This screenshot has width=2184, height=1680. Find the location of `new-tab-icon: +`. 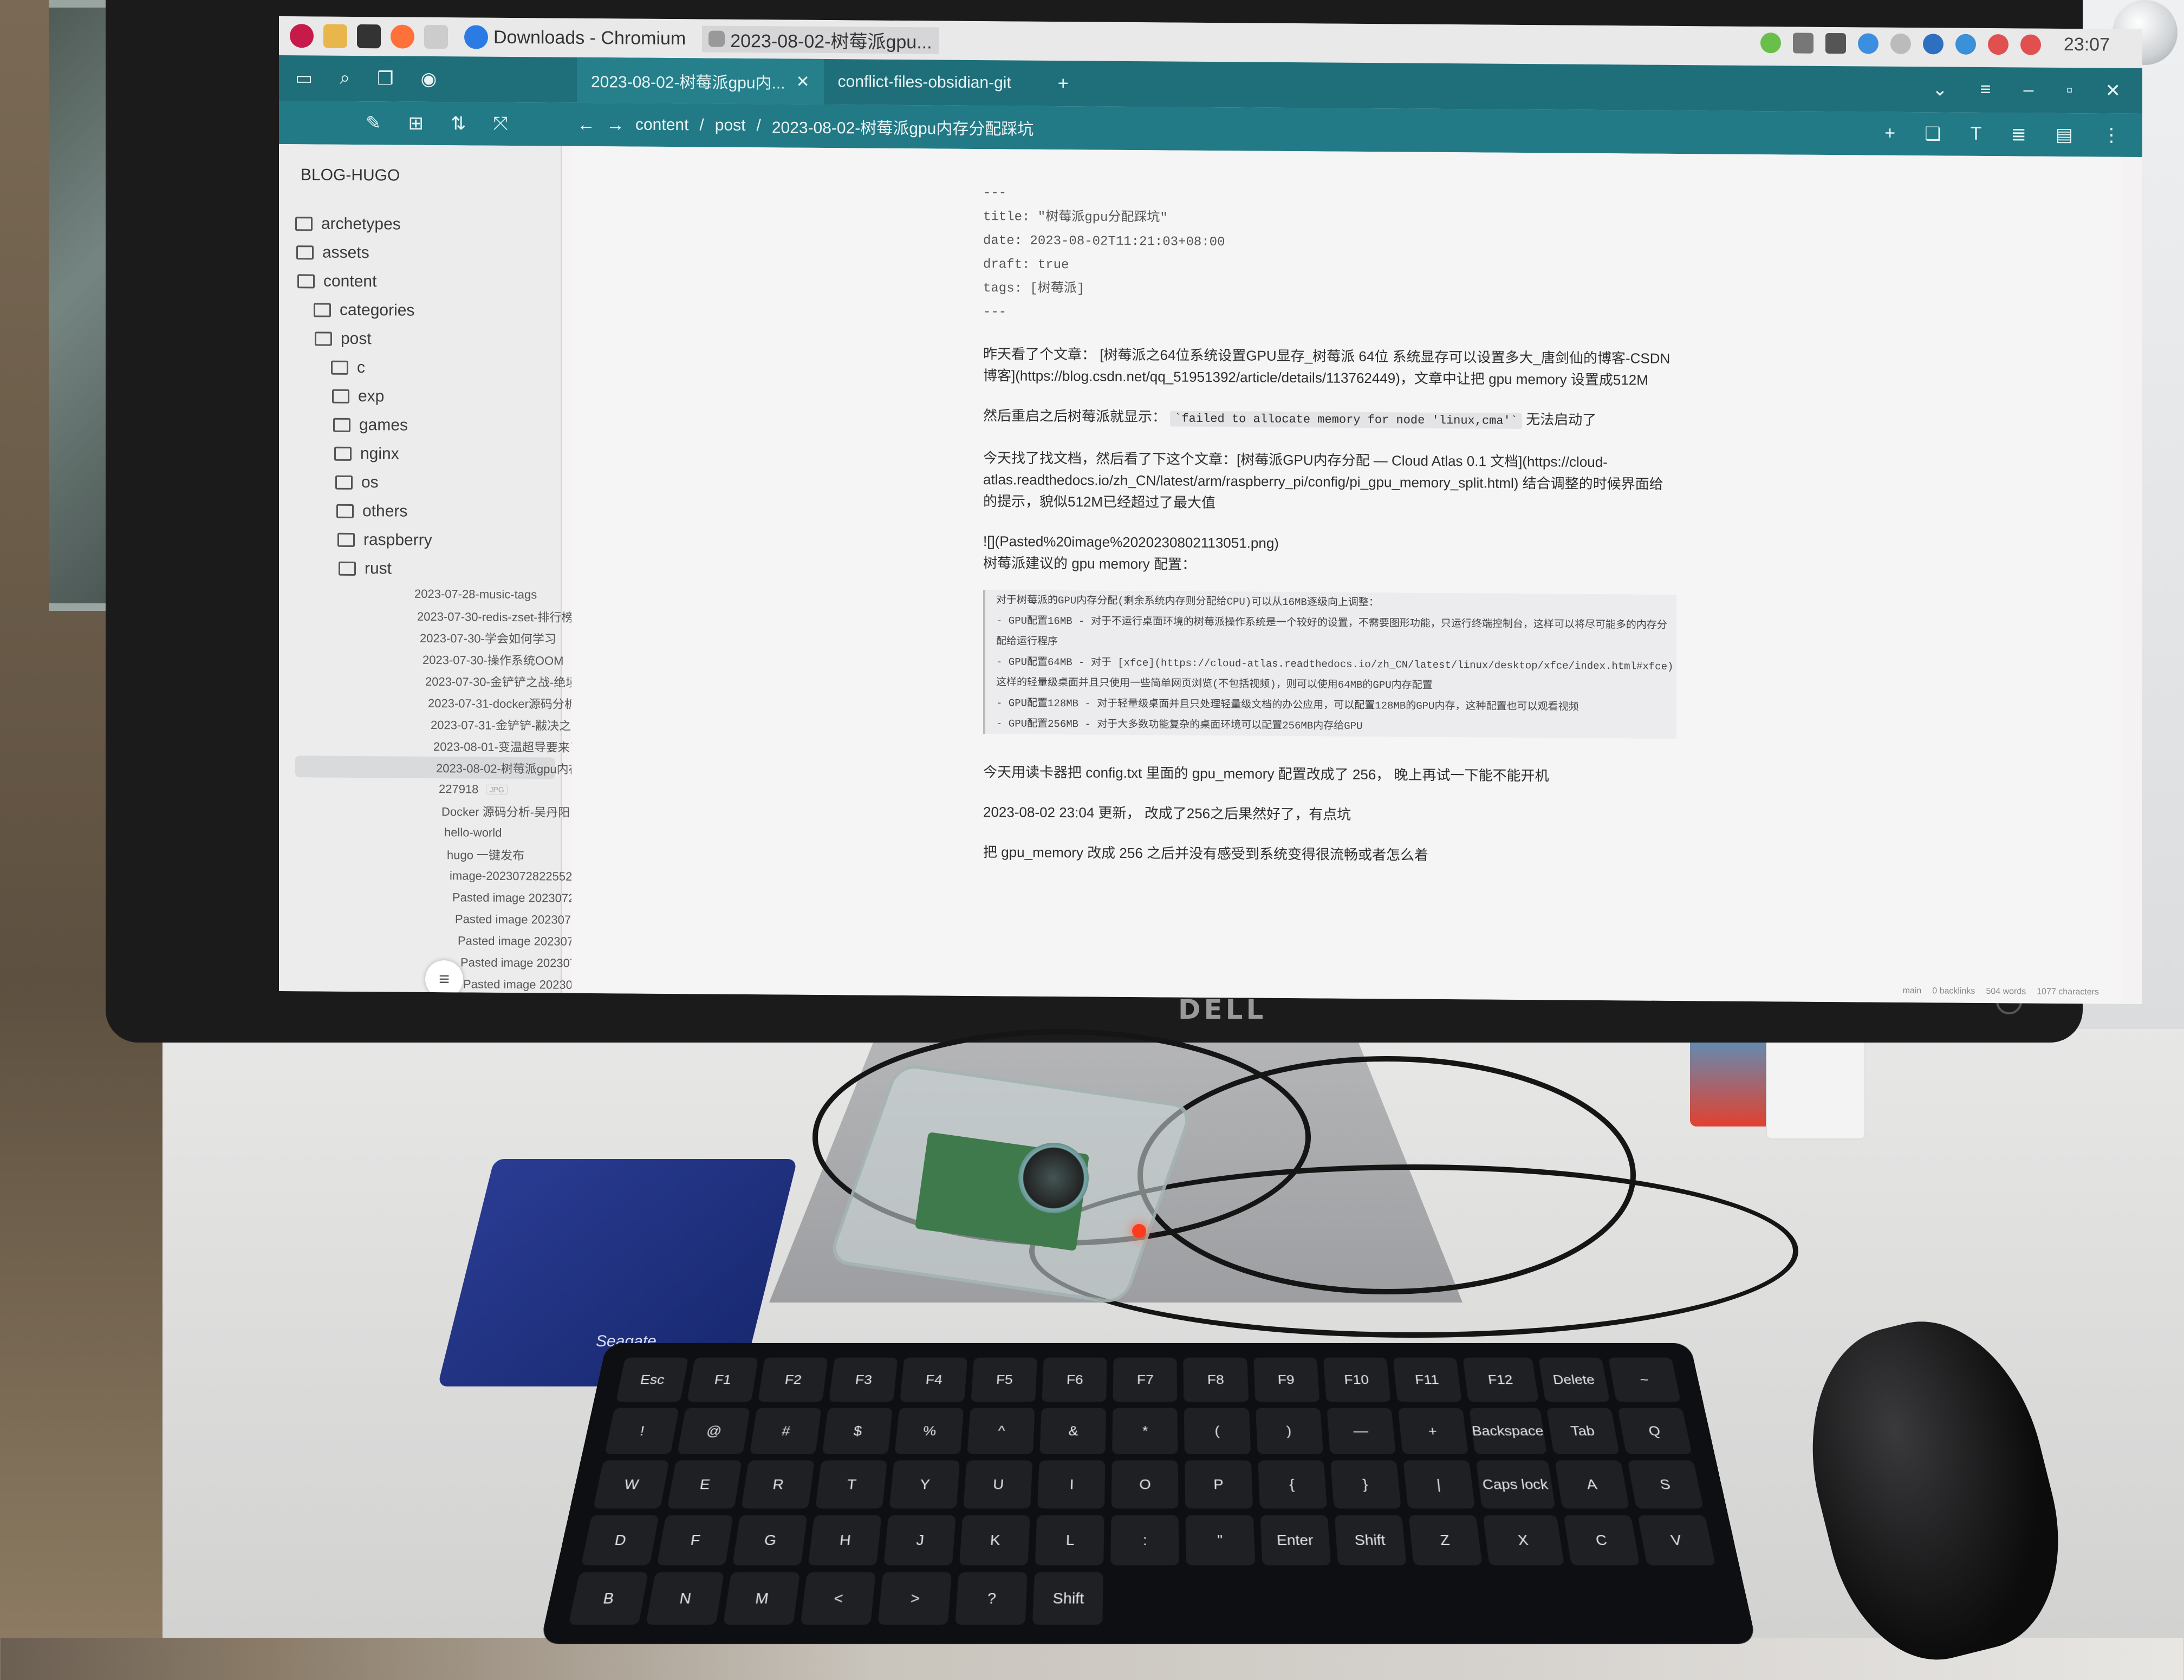

new-tab-icon: + is located at coordinates (1063, 83).